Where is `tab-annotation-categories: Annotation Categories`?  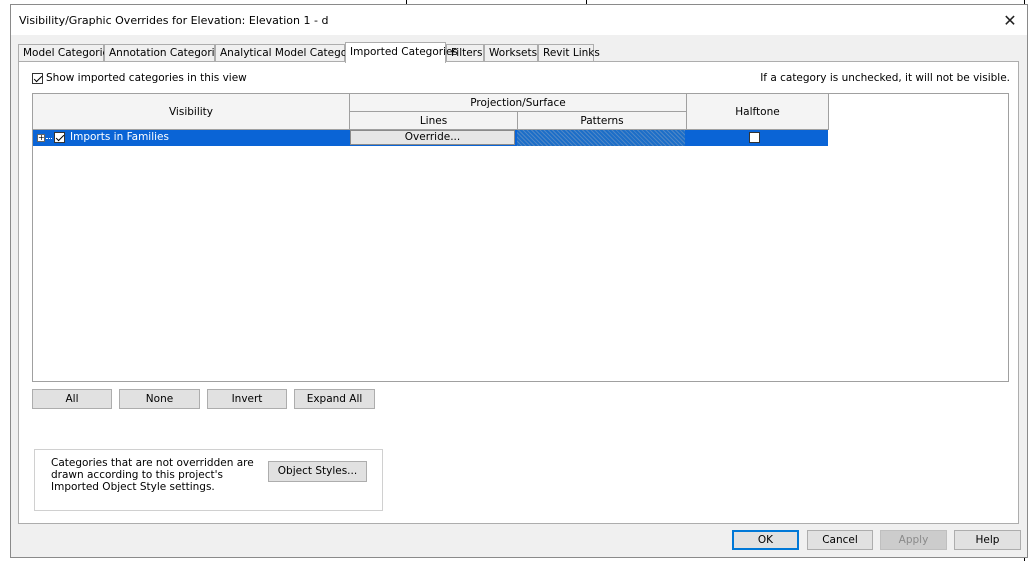 tab-annotation-categories: Annotation Categories is located at coordinates (165, 53).